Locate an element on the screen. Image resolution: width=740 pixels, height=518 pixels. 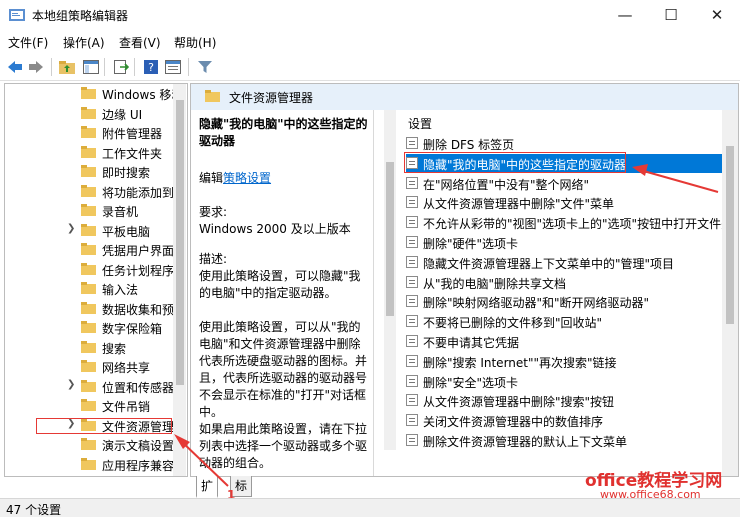
status-bar: 47 个设置 is located at coordinates (370, 507).